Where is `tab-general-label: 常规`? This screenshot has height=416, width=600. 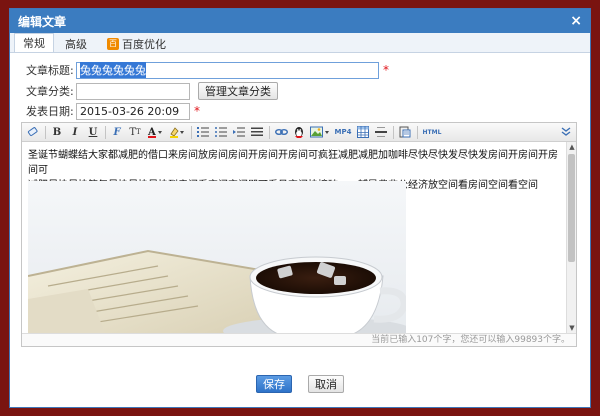 tab-general-label: 常规 is located at coordinates (34, 43).